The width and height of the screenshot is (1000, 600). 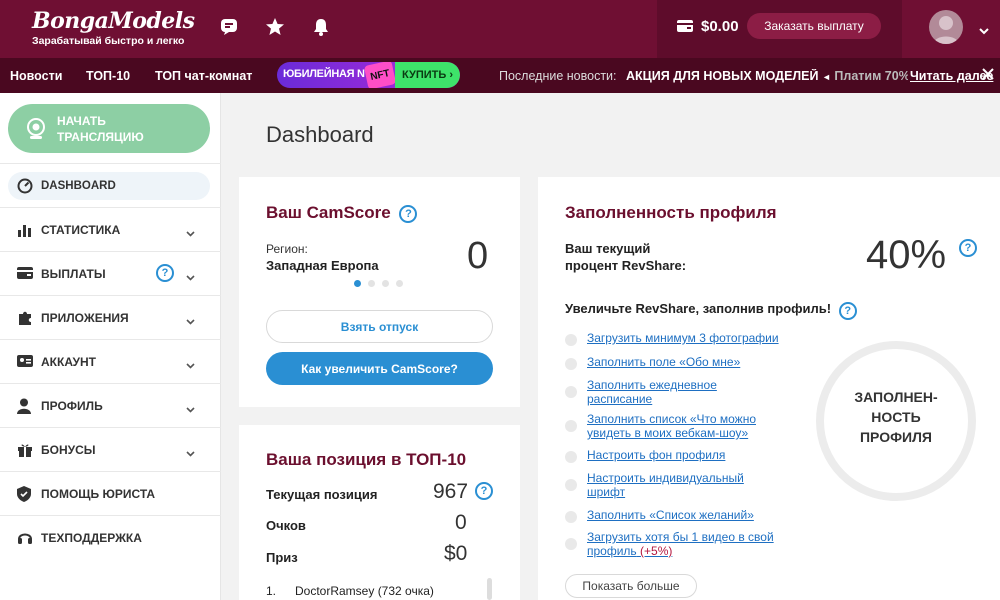 What do you see at coordinates (25, 188) in the screenshot?
I see `gauge-icon` at bounding box center [25, 188].